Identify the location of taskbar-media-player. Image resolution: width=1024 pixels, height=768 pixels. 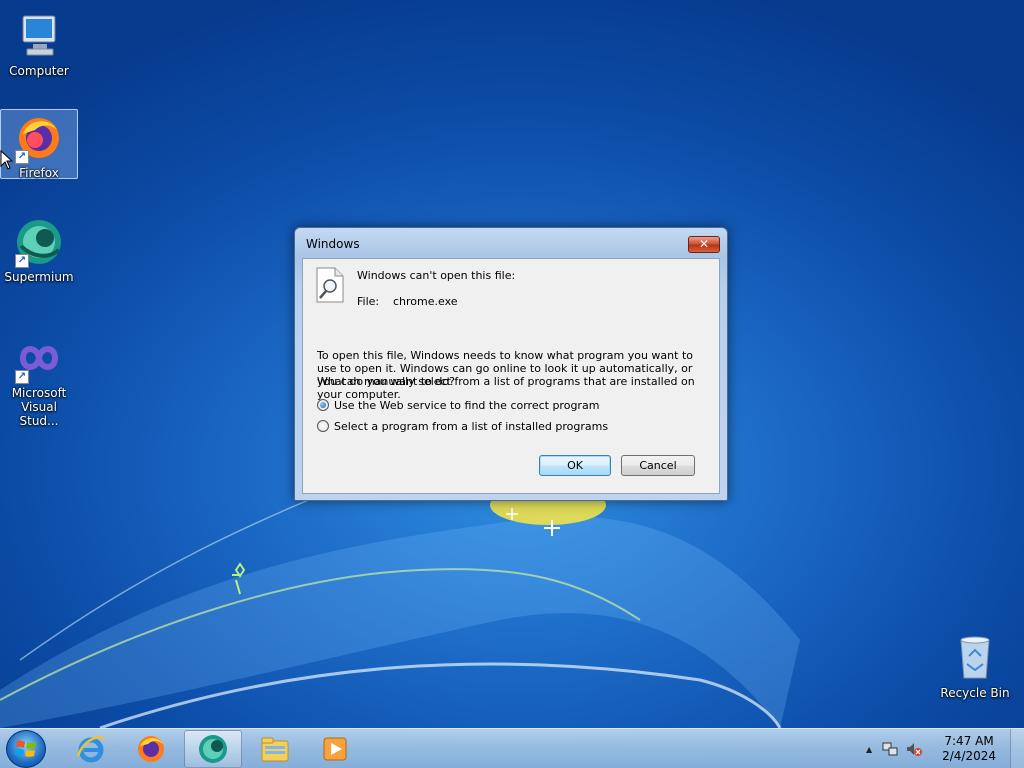
(335, 749).